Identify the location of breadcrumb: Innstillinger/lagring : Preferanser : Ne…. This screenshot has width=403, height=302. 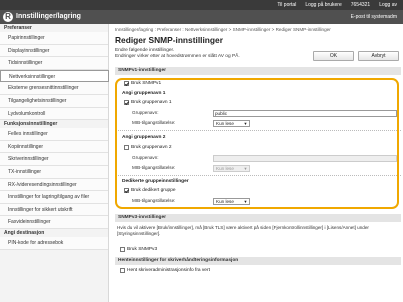
(223, 29).